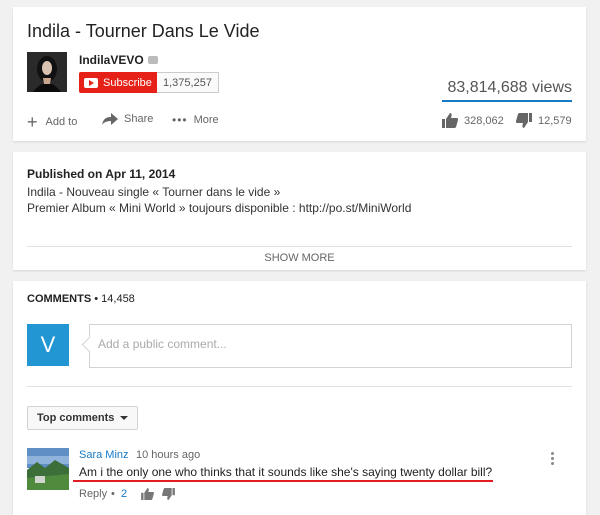  What do you see at coordinates (61, 122) in the screenshot?
I see `add-to-label: Add to` at bounding box center [61, 122].